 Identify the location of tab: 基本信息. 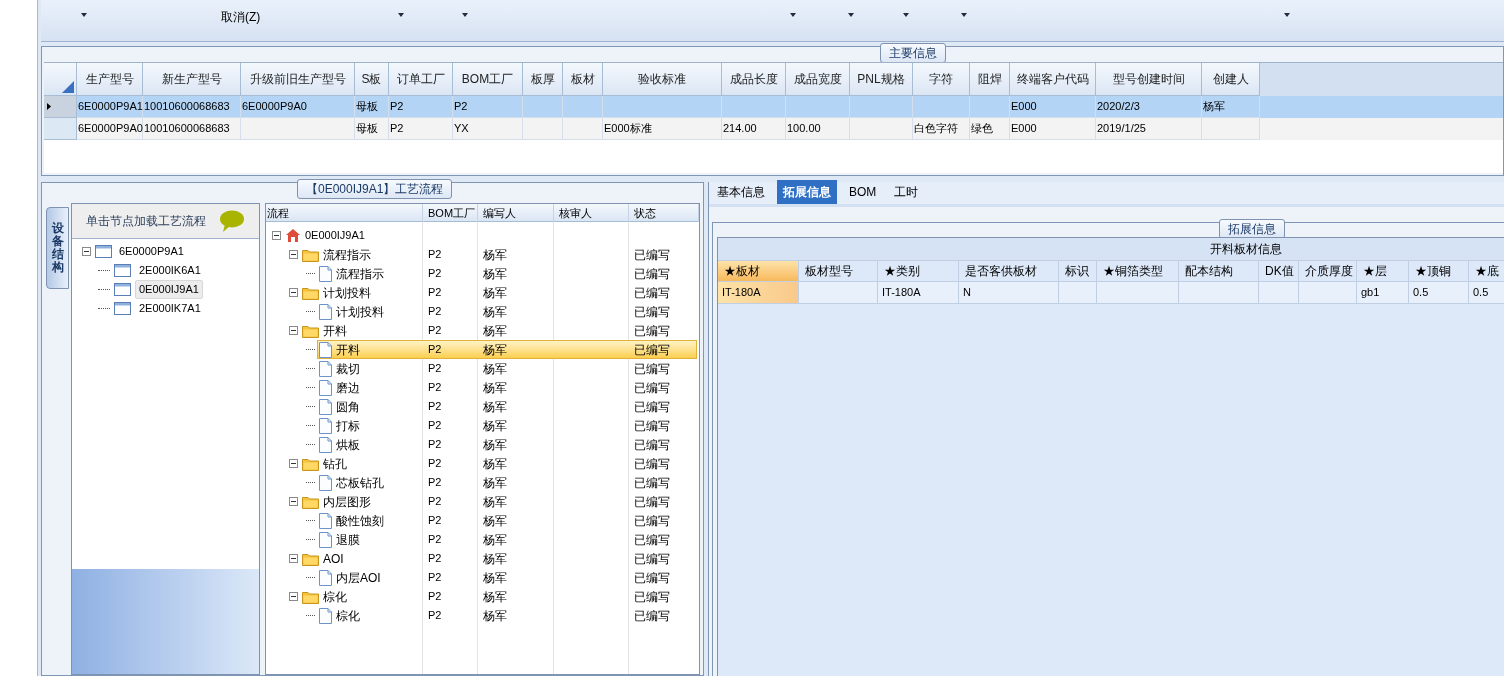
(741, 192).